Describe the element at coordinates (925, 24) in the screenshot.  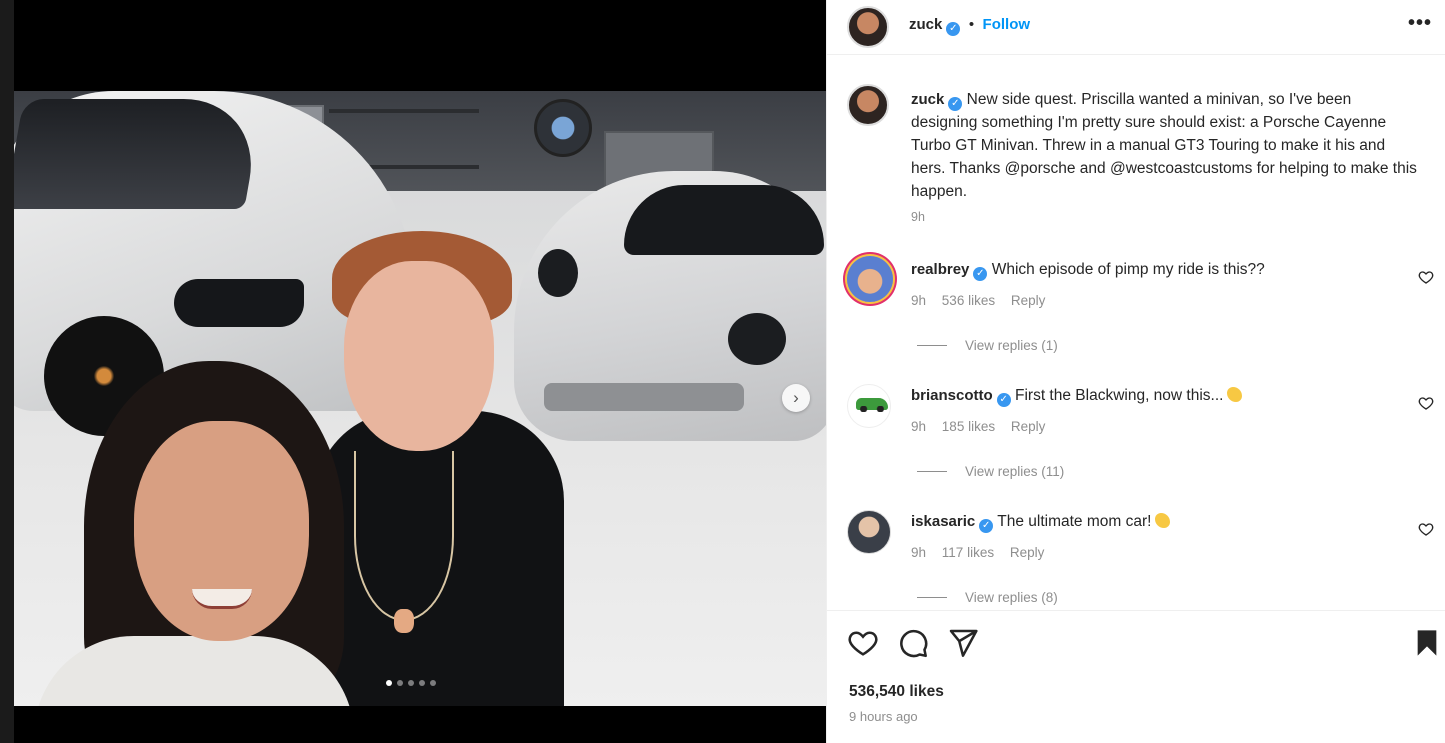
I see `author-username: zuck` at that location.